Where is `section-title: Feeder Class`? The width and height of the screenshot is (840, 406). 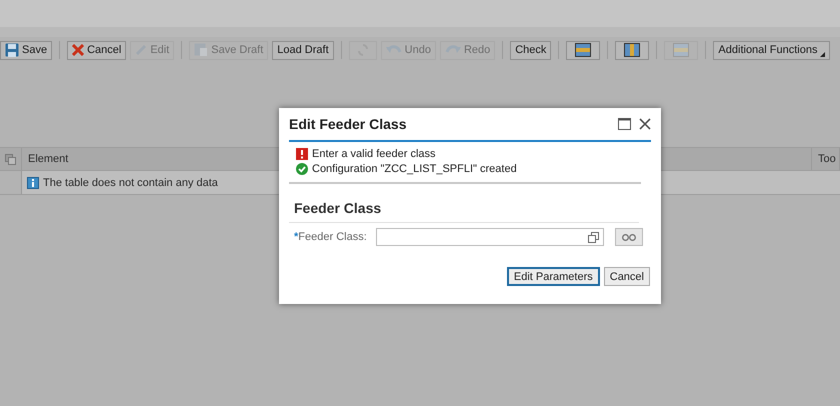 section-title: Feeder Class is located at coordinates (464, 203).